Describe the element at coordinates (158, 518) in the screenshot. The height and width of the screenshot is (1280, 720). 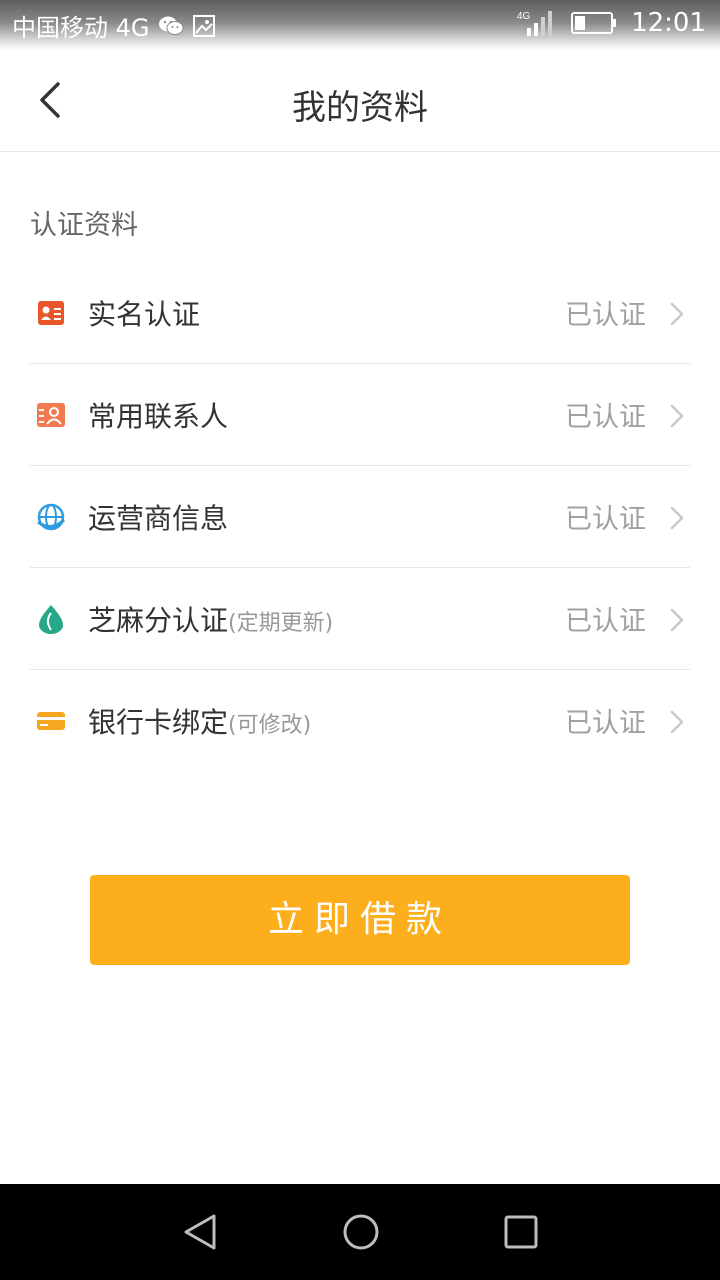
I see `item-label: 运营商信息` at that location.